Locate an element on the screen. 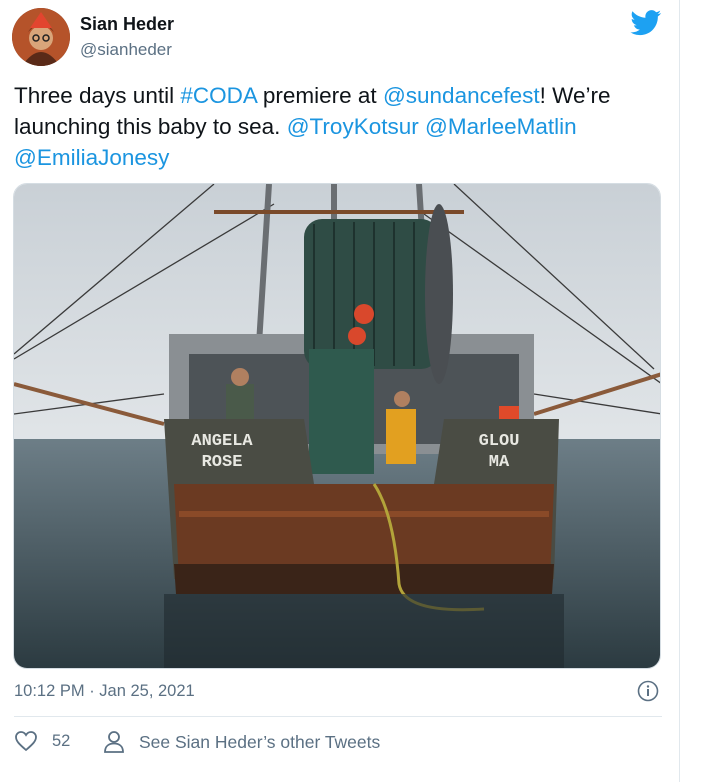 Image resolution: width=702 pixels, height=782 pixels. avatar is located at coordinates (41, 37).